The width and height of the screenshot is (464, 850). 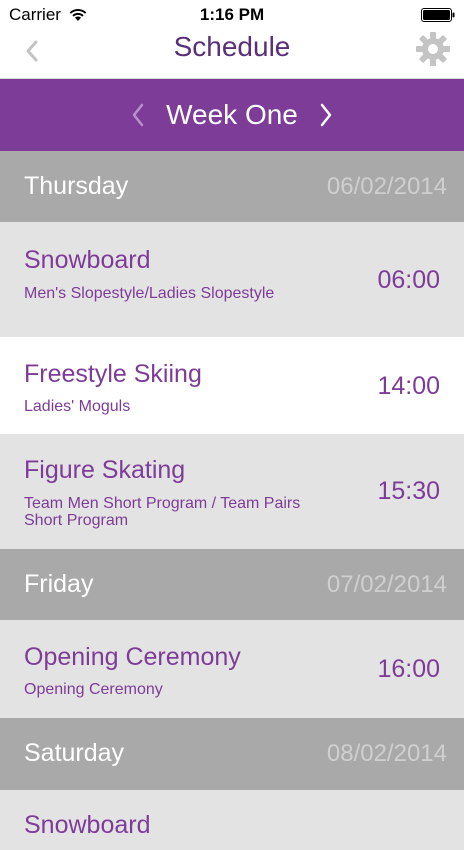 I want to click on event-sport: Freestyle Skiing, so click(x=113, y=374).